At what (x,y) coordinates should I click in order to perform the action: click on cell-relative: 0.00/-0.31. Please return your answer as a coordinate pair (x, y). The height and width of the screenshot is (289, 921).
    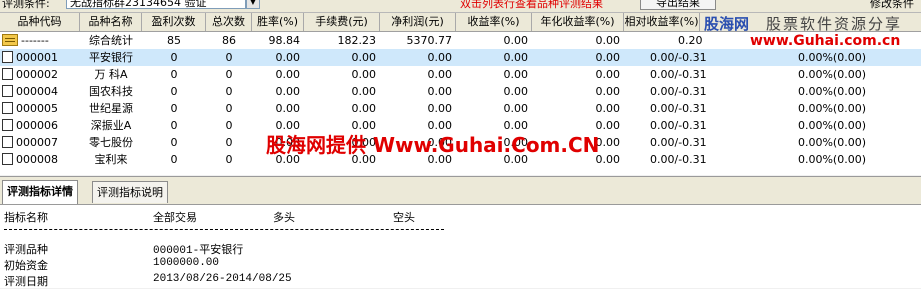
    Looking at the image, I should click on (708, 91).